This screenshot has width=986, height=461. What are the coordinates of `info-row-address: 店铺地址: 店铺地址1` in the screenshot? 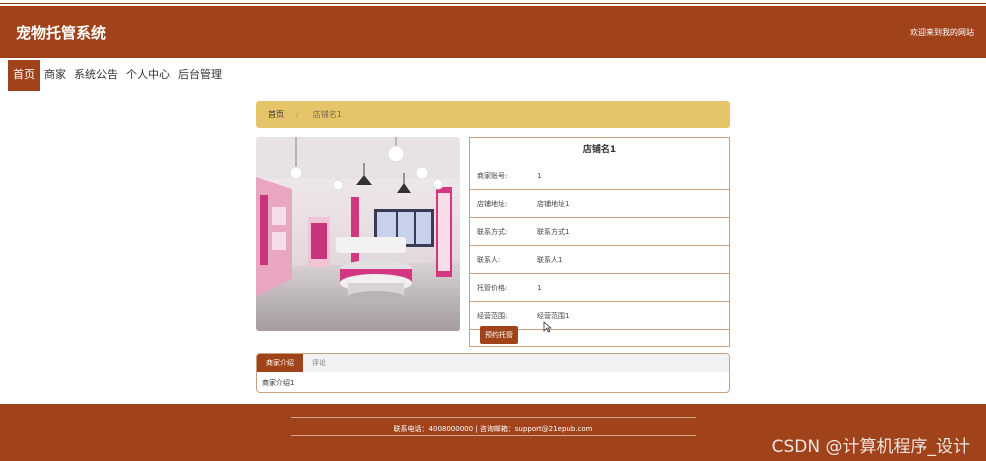 It's located at (599, 204).